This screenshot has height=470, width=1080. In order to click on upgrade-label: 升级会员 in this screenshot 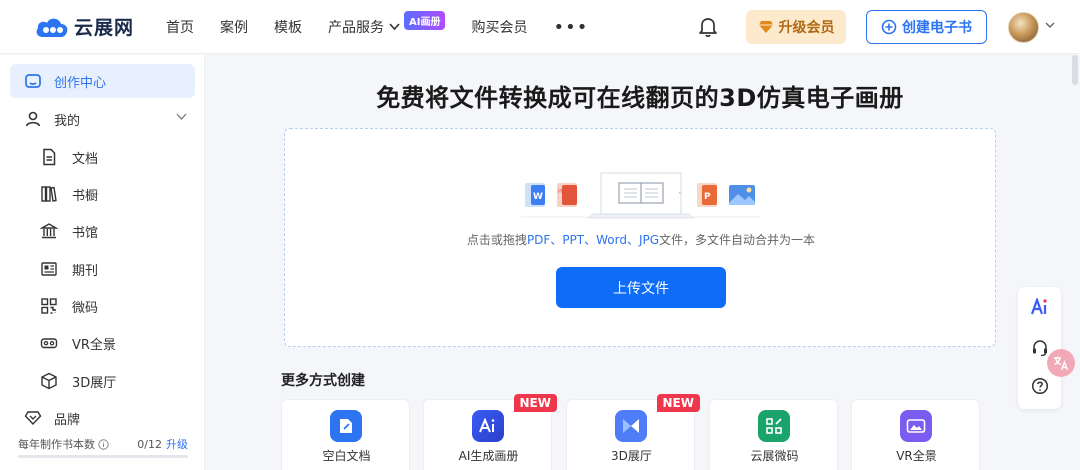, I will do `click(806, 28)`.